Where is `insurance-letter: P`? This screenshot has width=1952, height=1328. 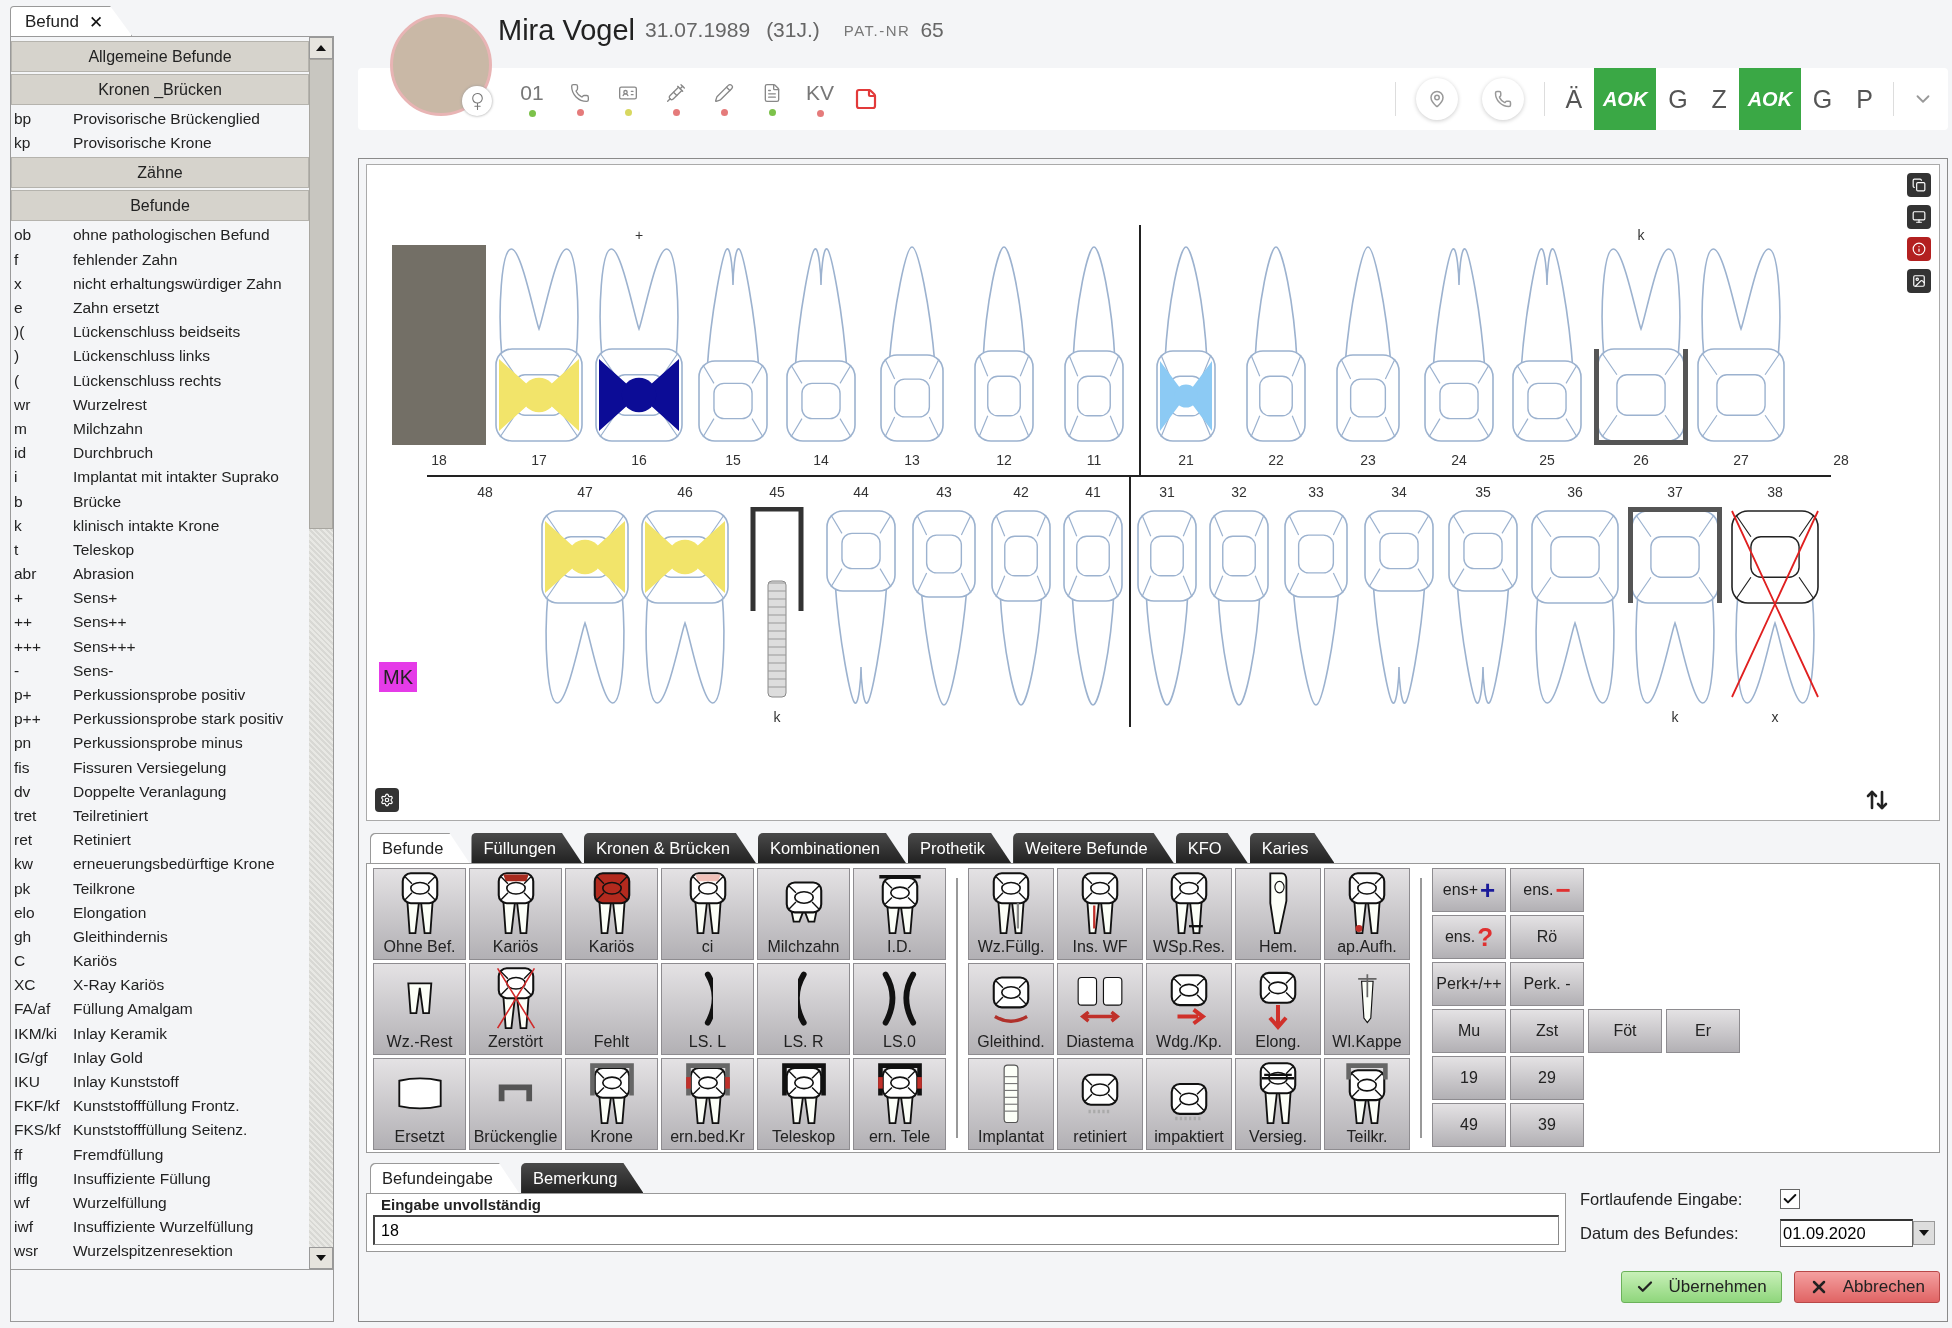
insurance-letter: P is located at coordinates (1864, 99).